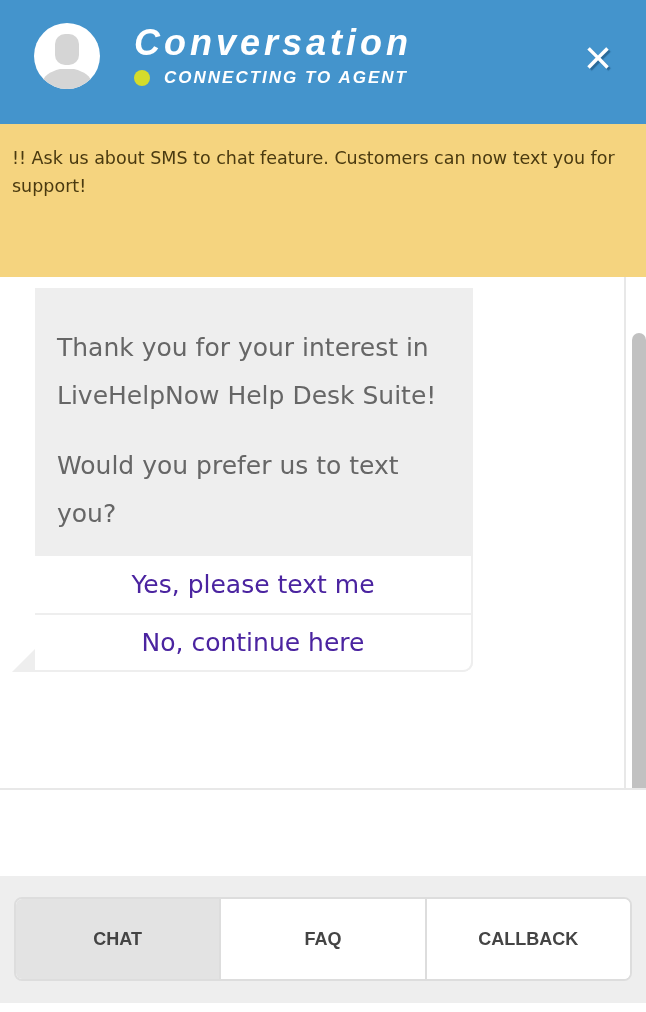  Describe the element at coordinates (228, 490) in the screenshot. I see `message-text: Would you prefer us to text you?` at that location.